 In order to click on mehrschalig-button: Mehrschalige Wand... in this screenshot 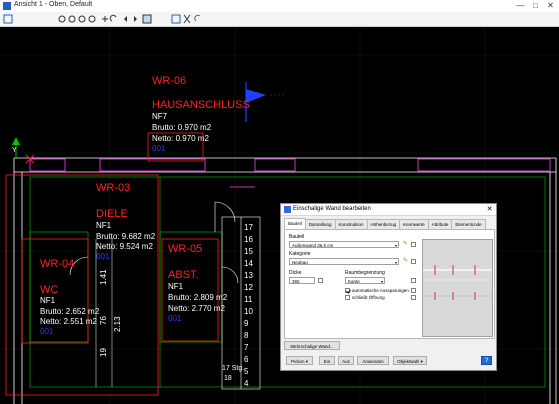, I will do `click(312, 345)`.